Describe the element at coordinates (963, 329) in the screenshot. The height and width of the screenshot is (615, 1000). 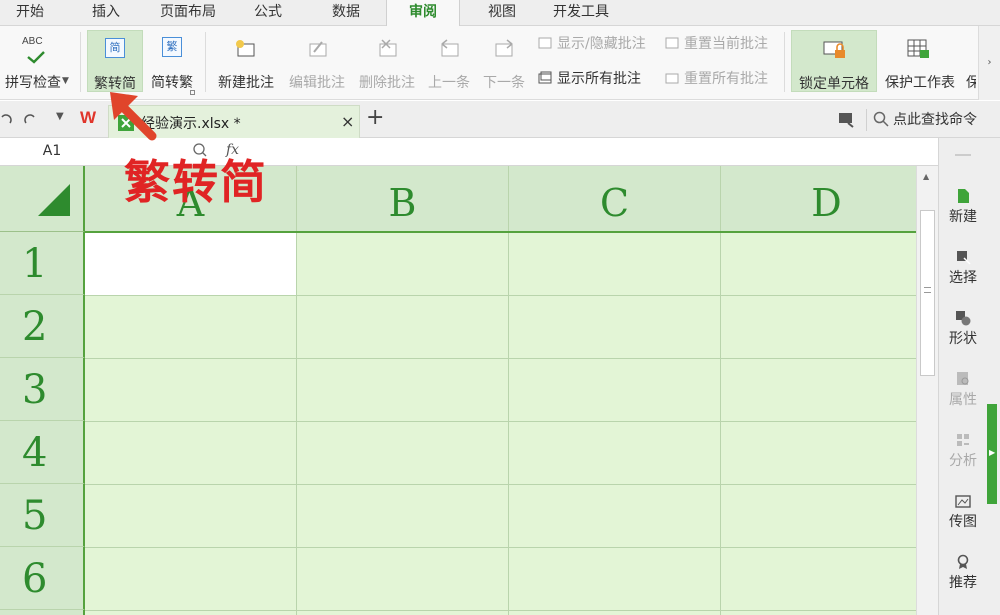
I see `pane-item-shape: 形状` at that location.